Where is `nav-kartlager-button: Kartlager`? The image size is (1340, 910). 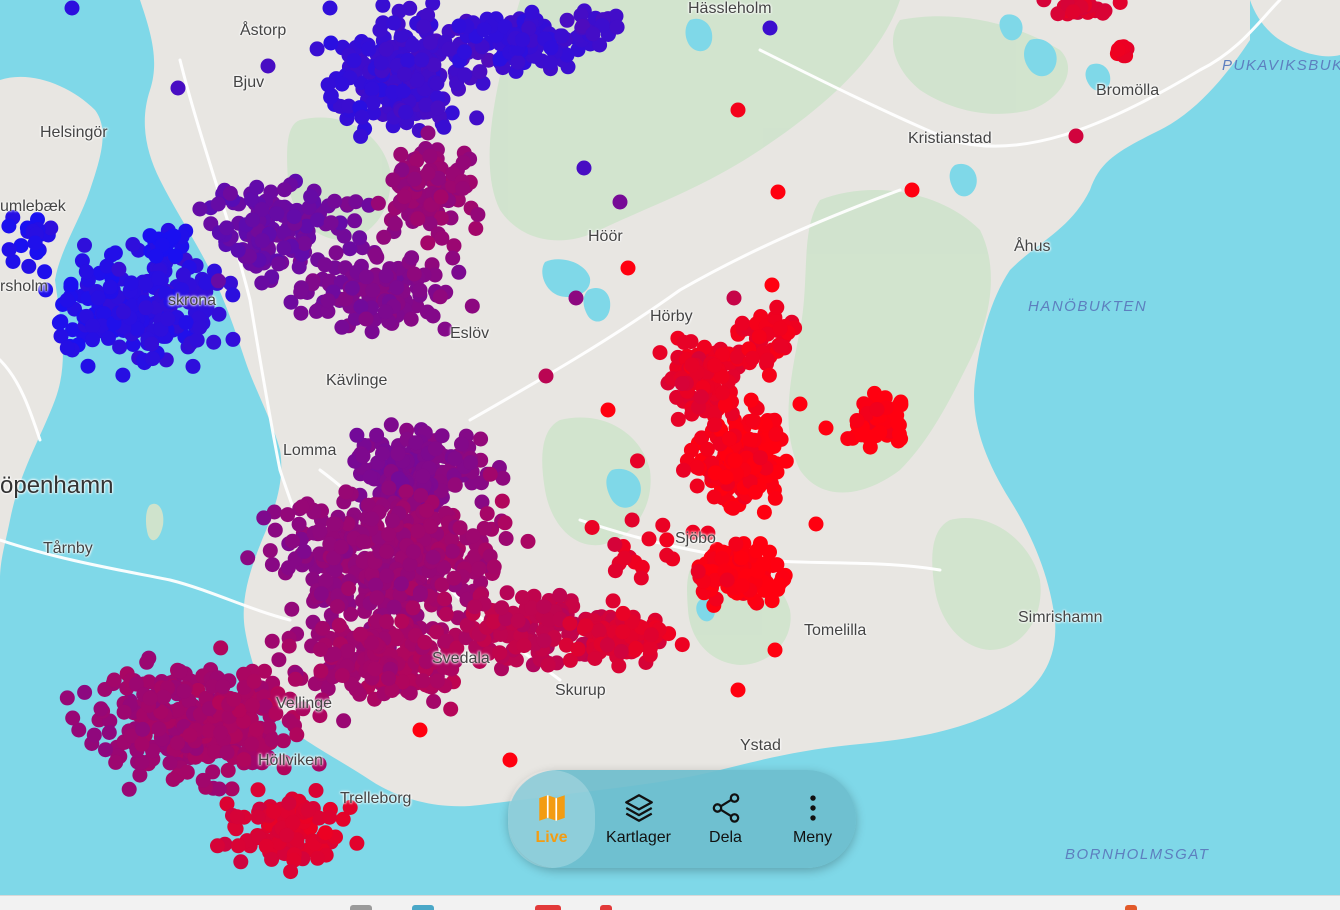 nav-kartlager-button: Kartlager is located at coordinates (638, 819).